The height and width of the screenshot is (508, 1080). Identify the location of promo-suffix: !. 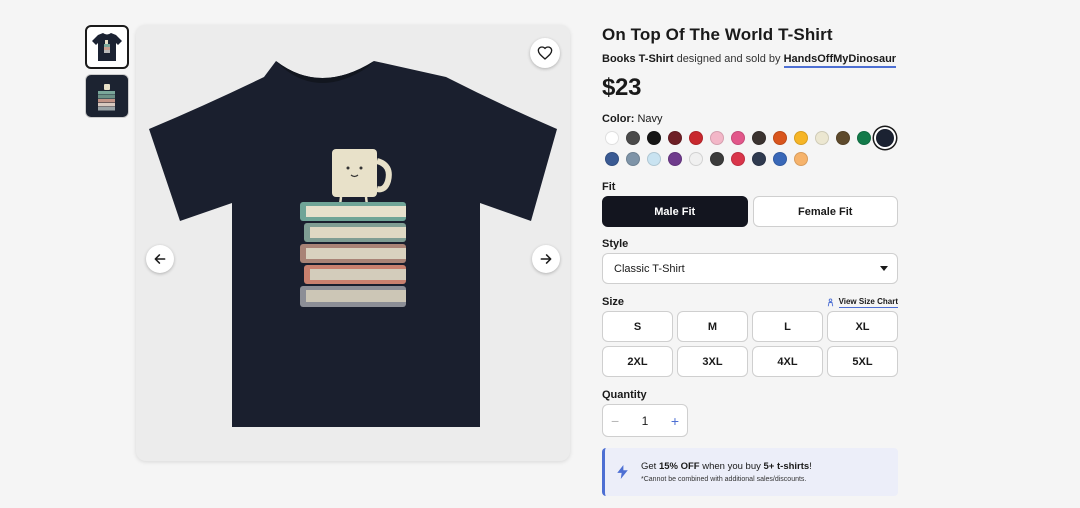
(810, 466).